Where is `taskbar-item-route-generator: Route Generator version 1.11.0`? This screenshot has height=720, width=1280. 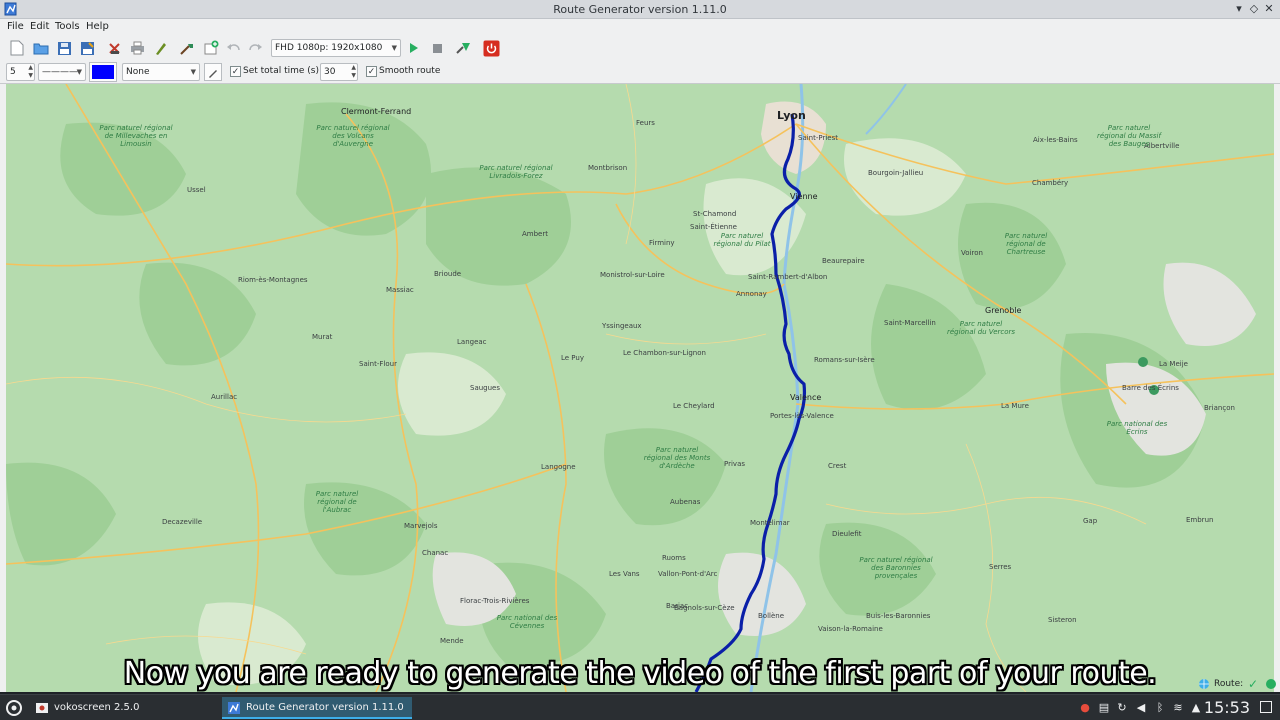
taskbar-item-route-generator: Route Generator version 1.11.0 is located at coordinates (317, 708).